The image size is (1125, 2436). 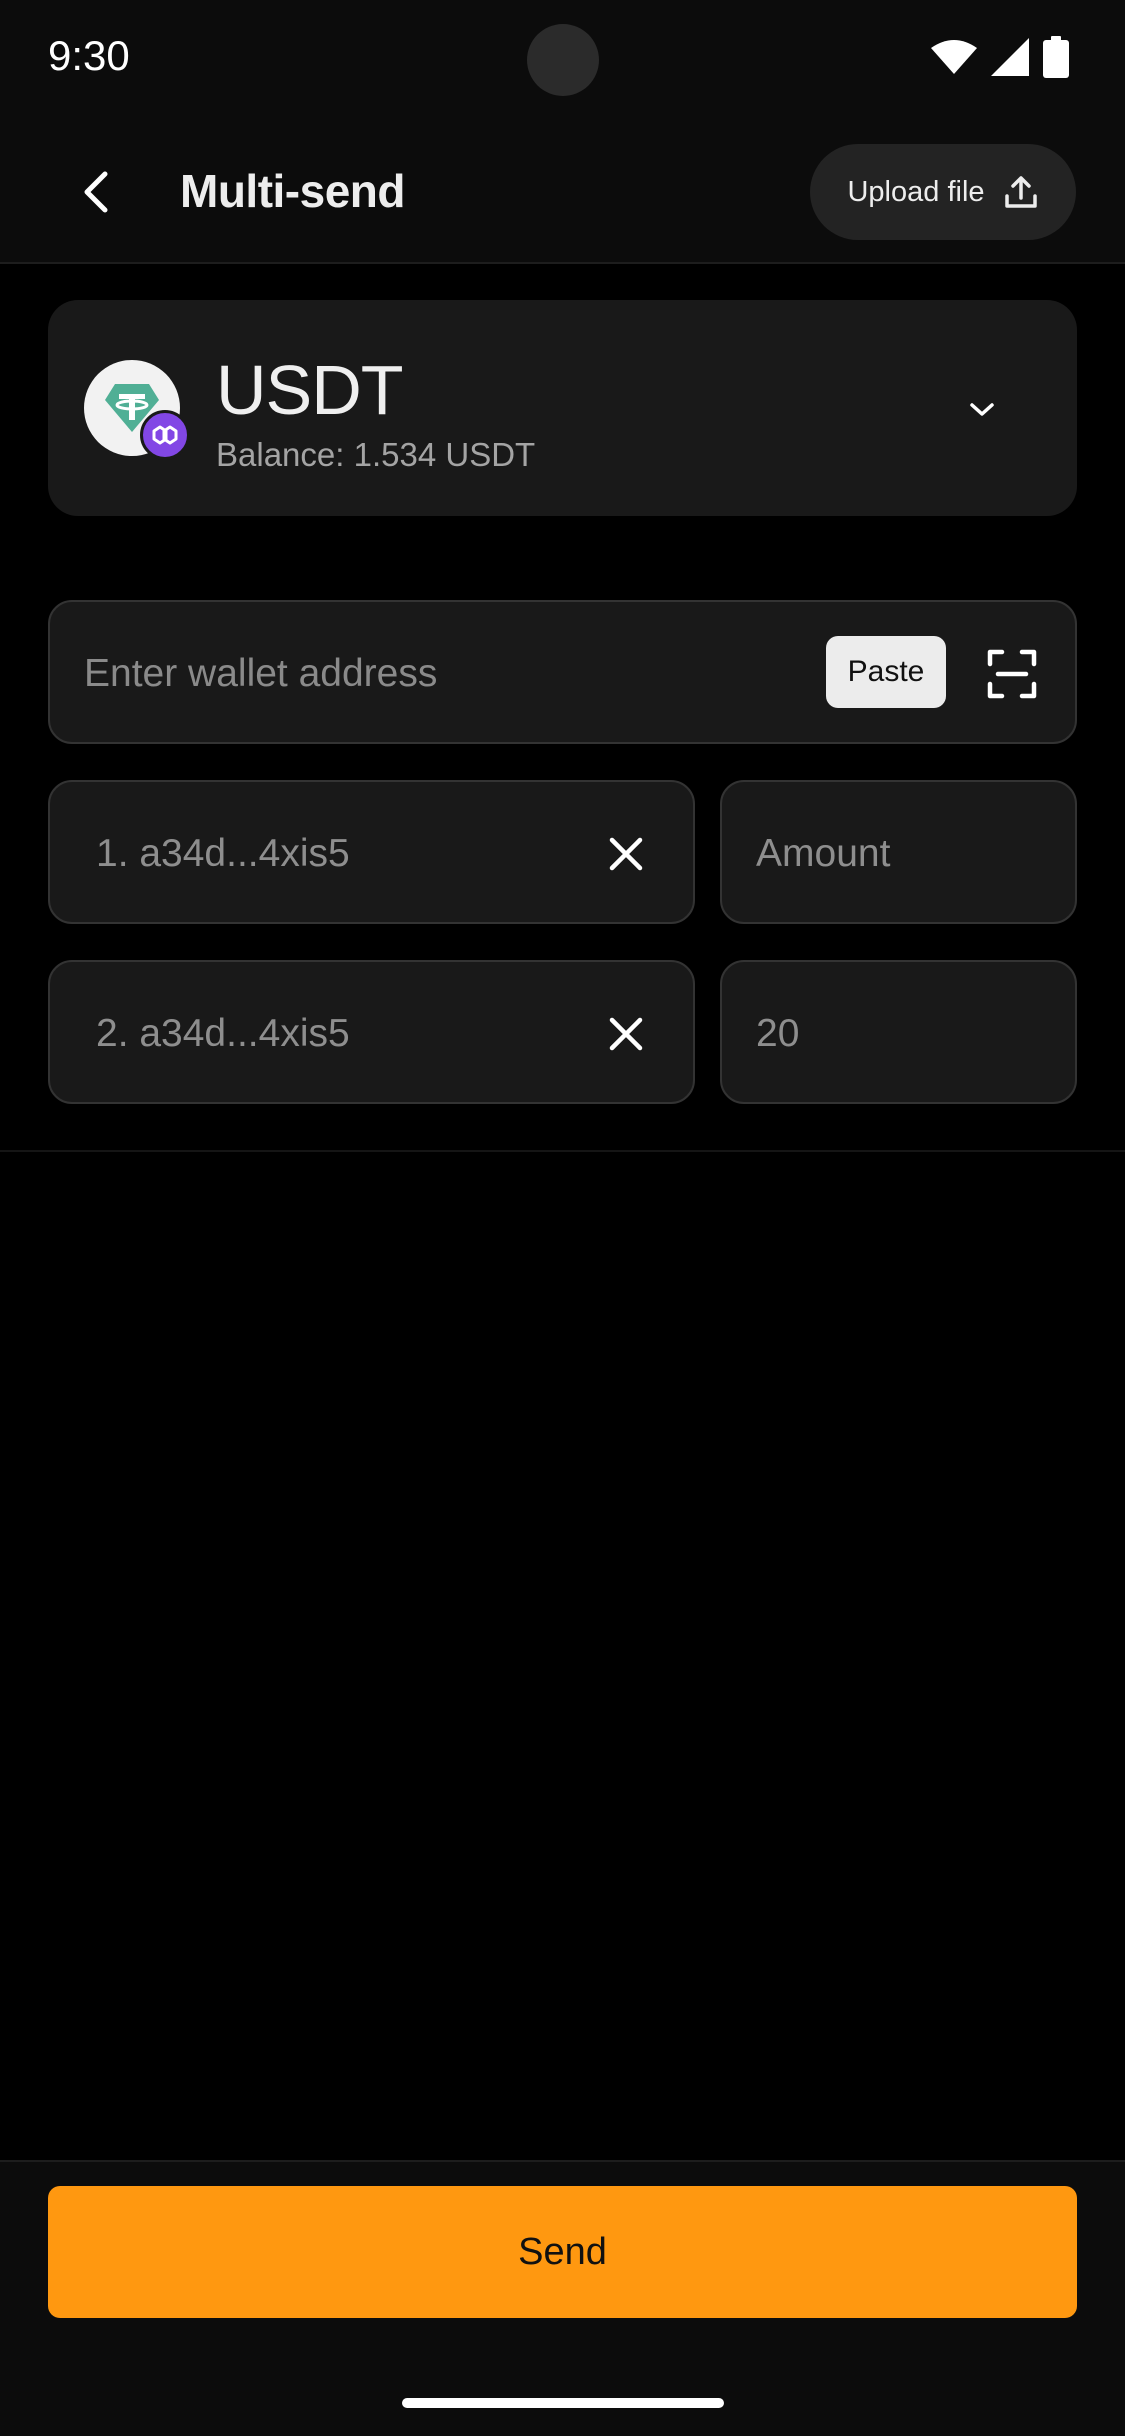 I want to click on home-indicator, so click(x=563, y=2403).